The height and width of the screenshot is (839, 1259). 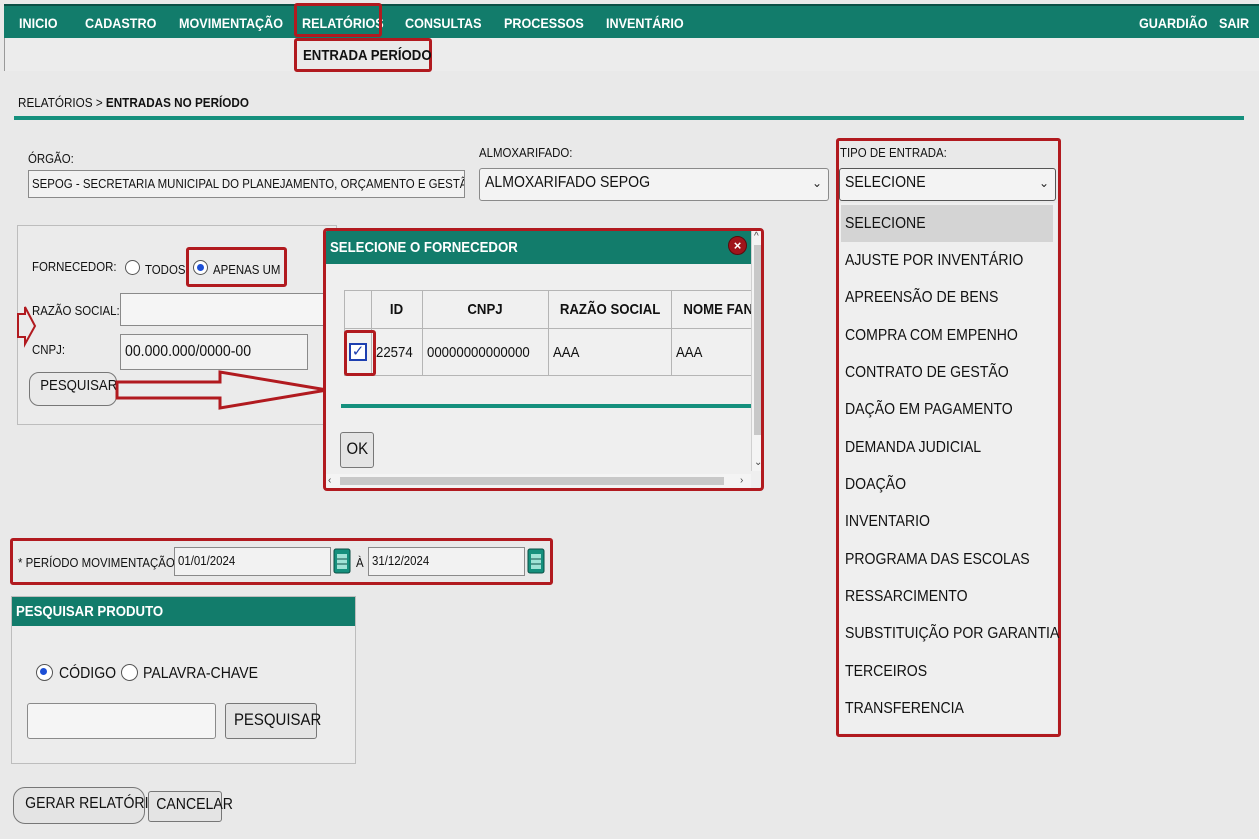 I want to click on checkbox-highlight, so click(x=360, y=353).